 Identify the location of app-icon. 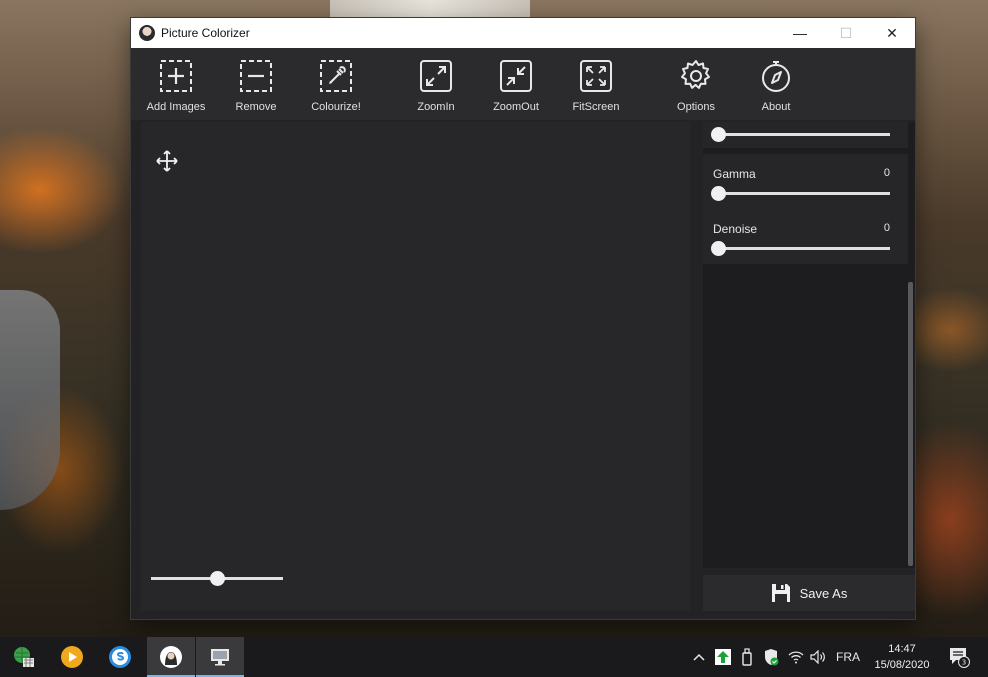
(147, 33).